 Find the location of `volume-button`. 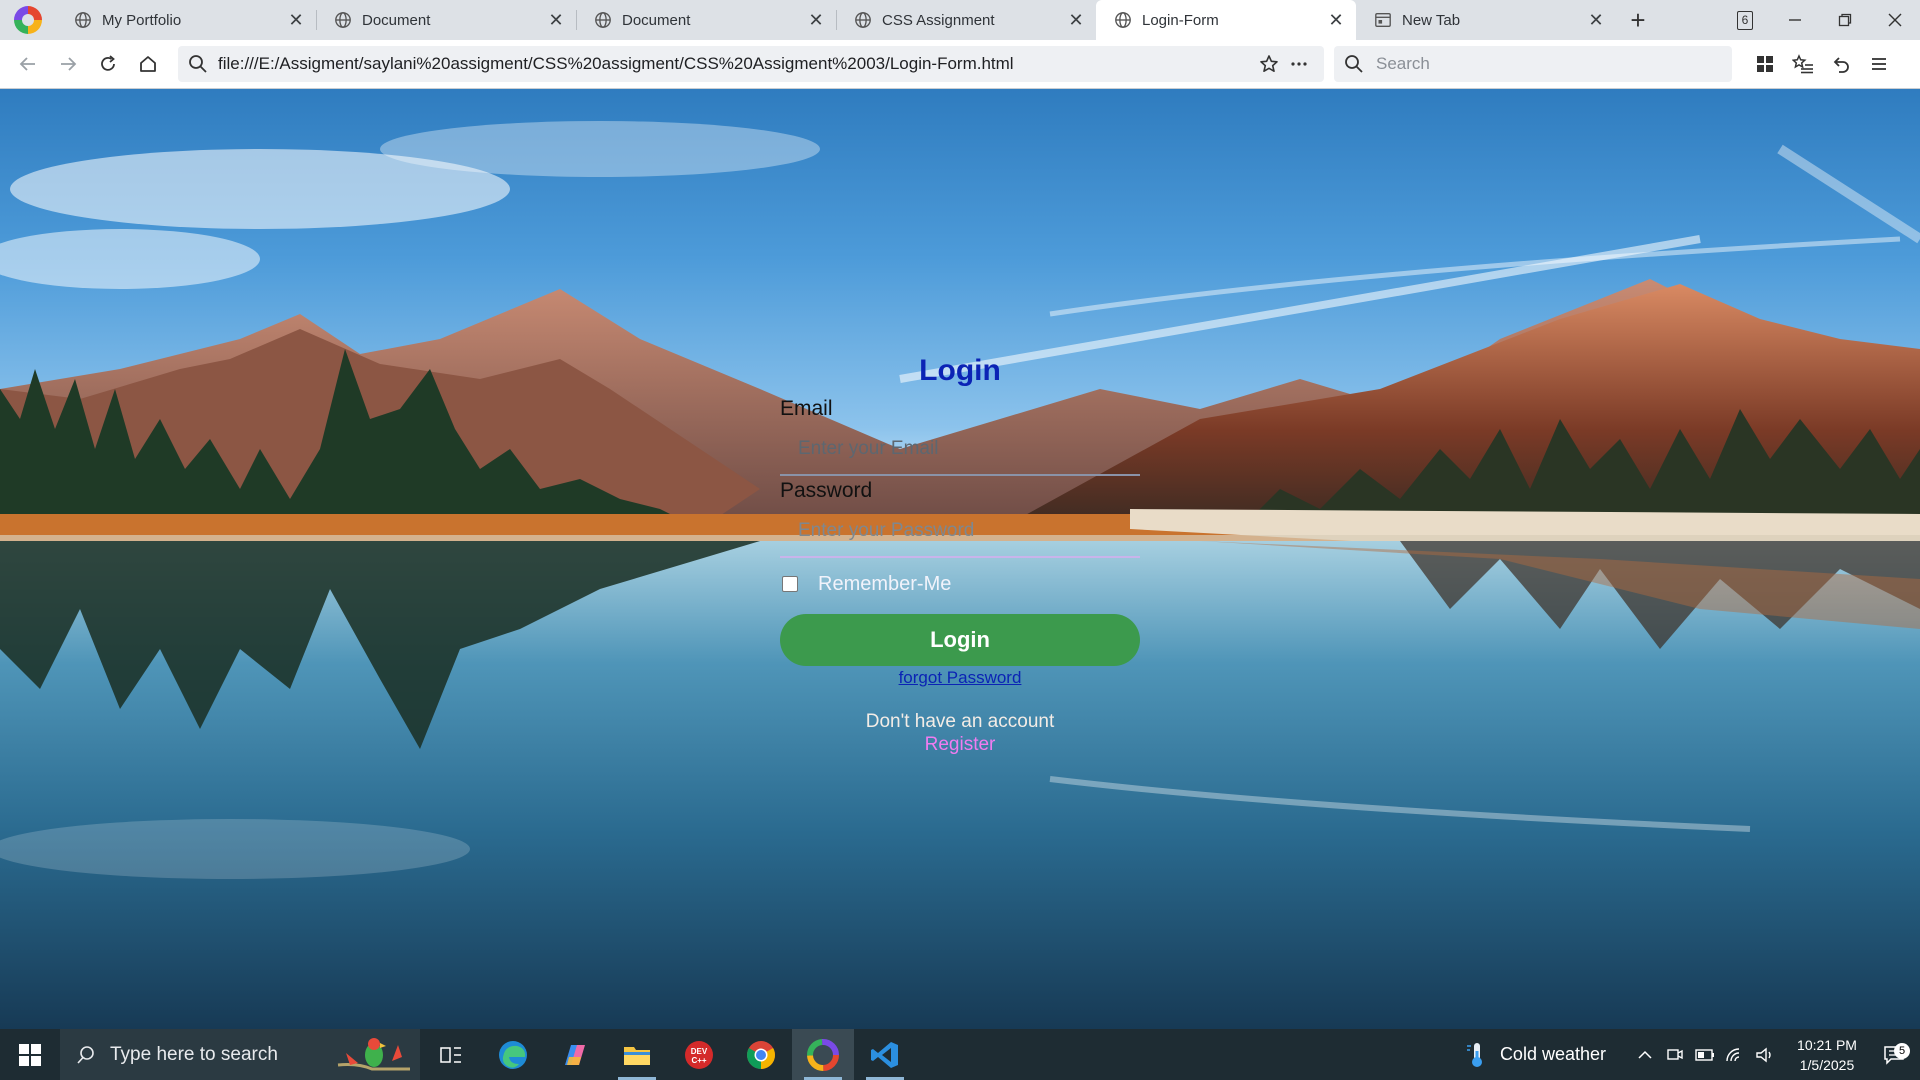

volume-button is located at coordinates (1765, 1055).